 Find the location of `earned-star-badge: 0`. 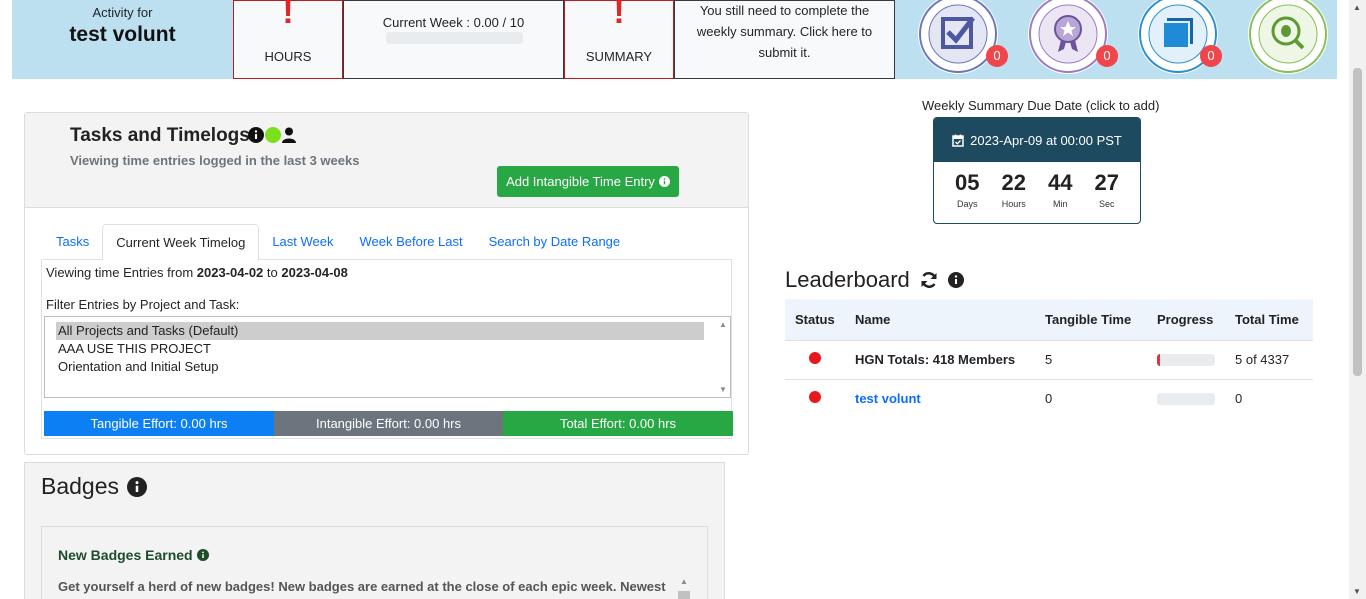

earned-star-badge: 0 is located at coordinates (1073, 37).